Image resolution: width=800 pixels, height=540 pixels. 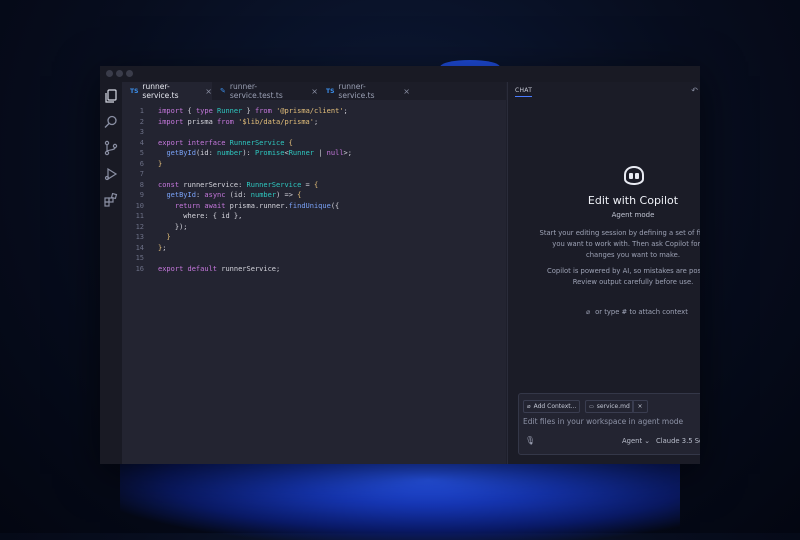 I want to click on code-line: 2 import prisma from '$lib/data/prisma';, so click(x=314, y=122).